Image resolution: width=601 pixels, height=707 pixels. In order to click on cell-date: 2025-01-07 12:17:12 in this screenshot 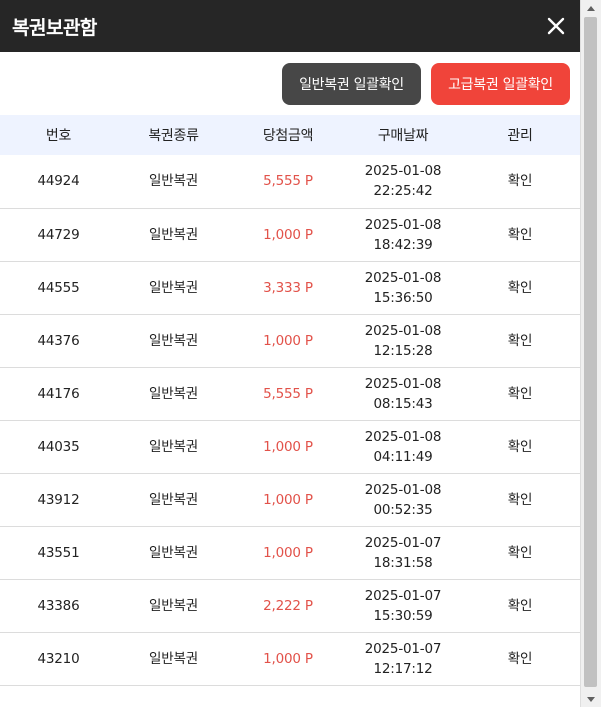, I will do `click(403, 658)`.